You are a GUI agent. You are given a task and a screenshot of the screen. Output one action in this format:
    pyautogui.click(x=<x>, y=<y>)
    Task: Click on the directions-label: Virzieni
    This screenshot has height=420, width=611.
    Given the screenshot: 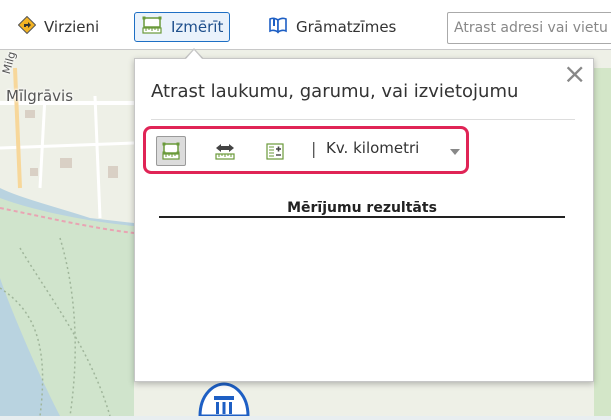 What is the action you would take?
    pyautogui.click(x=72, y=27)
    